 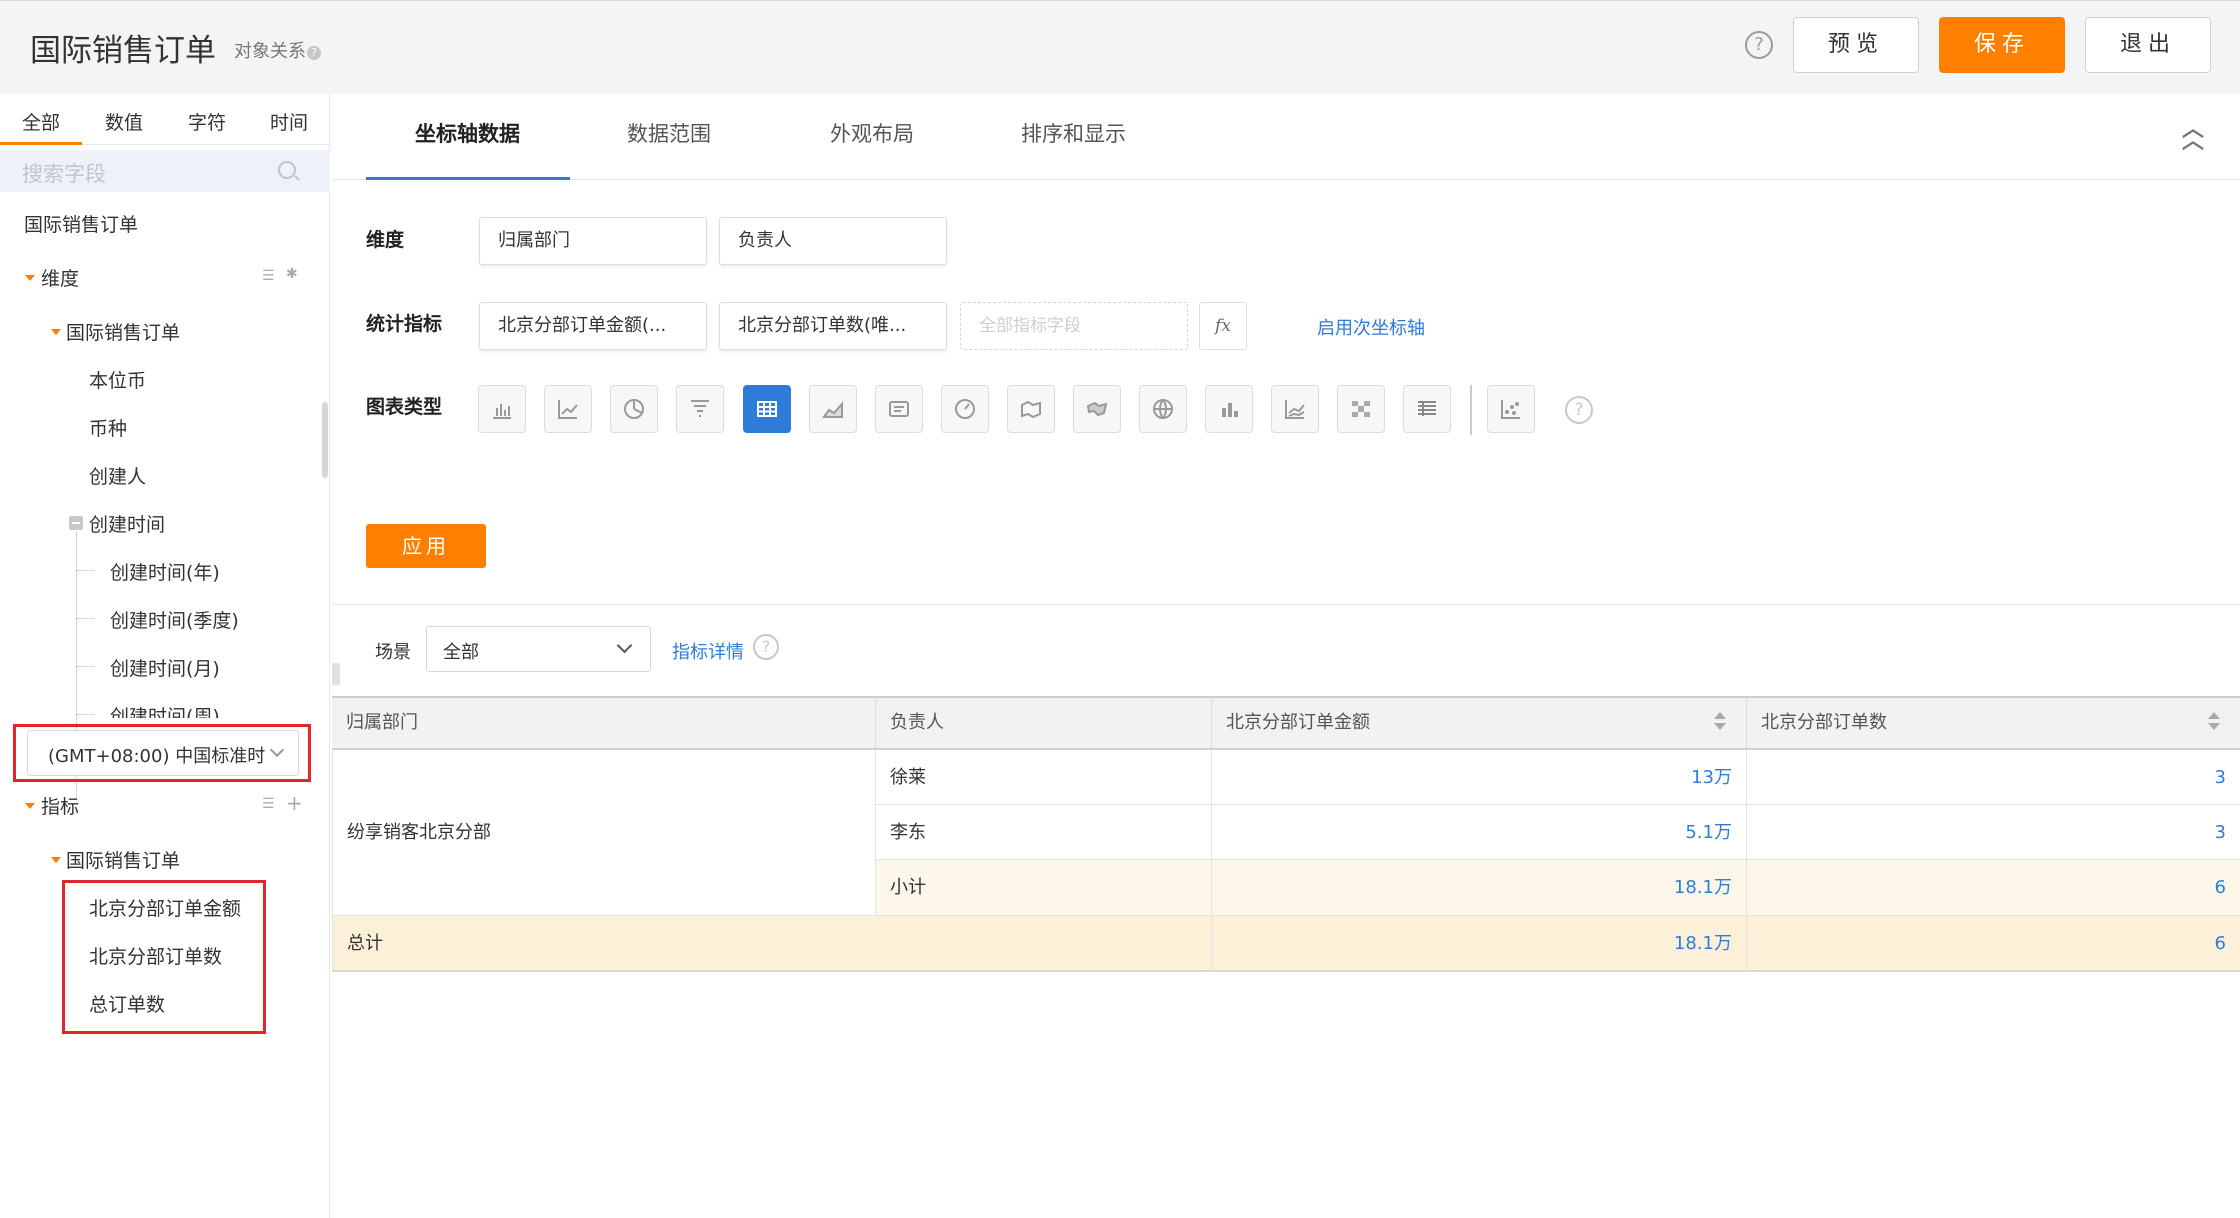 What do you see at coordinates (872, 133) in the screenshot?
I see `tab-appearance: 外观布局` at bounding box center [872, 133].